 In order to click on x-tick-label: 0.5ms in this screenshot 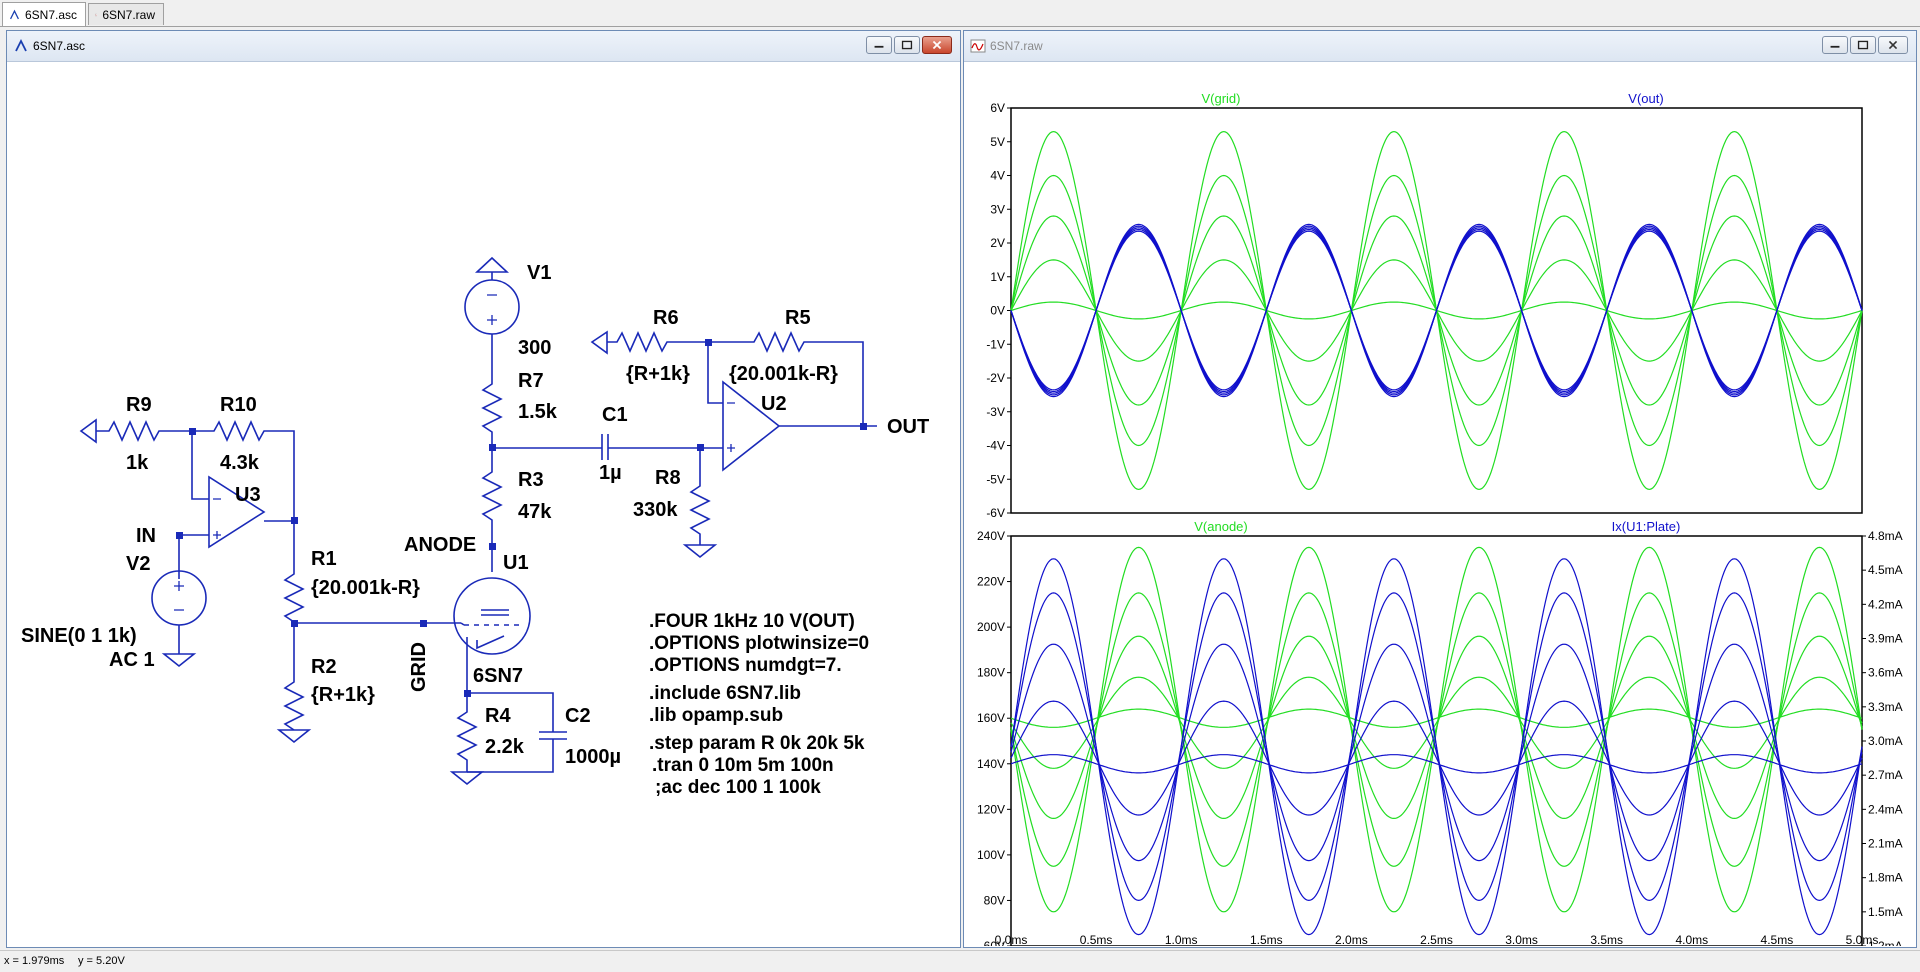, I will do `click(1096, 939)`.